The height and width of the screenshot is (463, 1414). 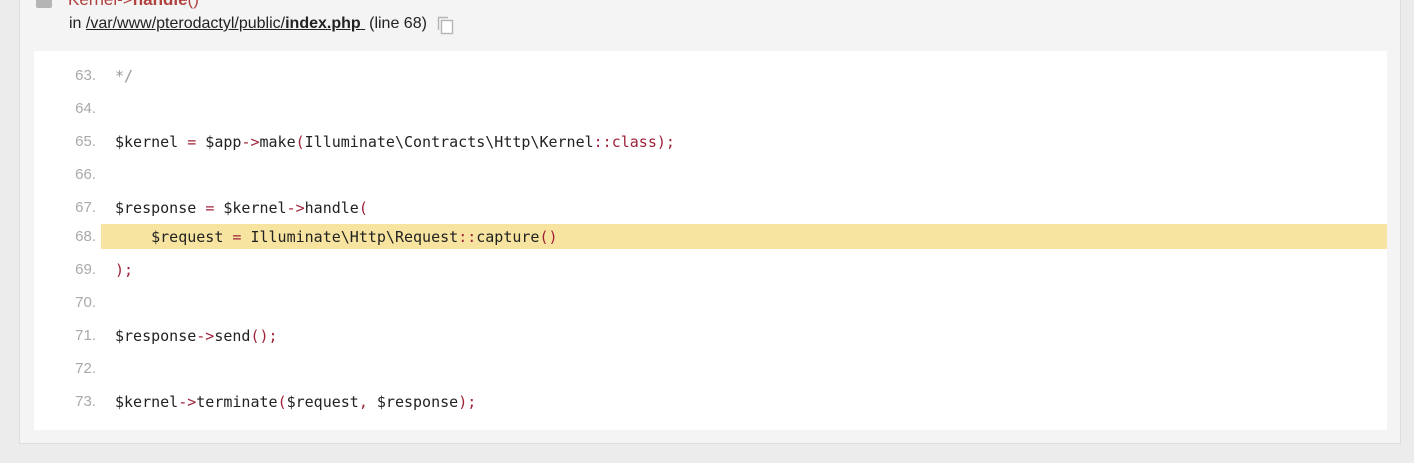 I want to click on code-line: 64., so click(x=710, y=108).